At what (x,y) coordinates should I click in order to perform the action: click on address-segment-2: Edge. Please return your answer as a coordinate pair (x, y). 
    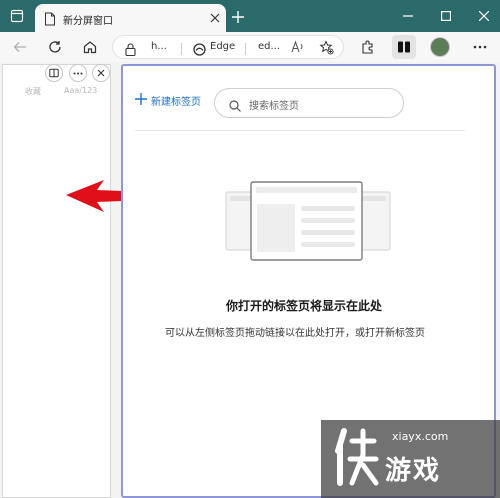
    Looking at the image, I should click on (223, 46).